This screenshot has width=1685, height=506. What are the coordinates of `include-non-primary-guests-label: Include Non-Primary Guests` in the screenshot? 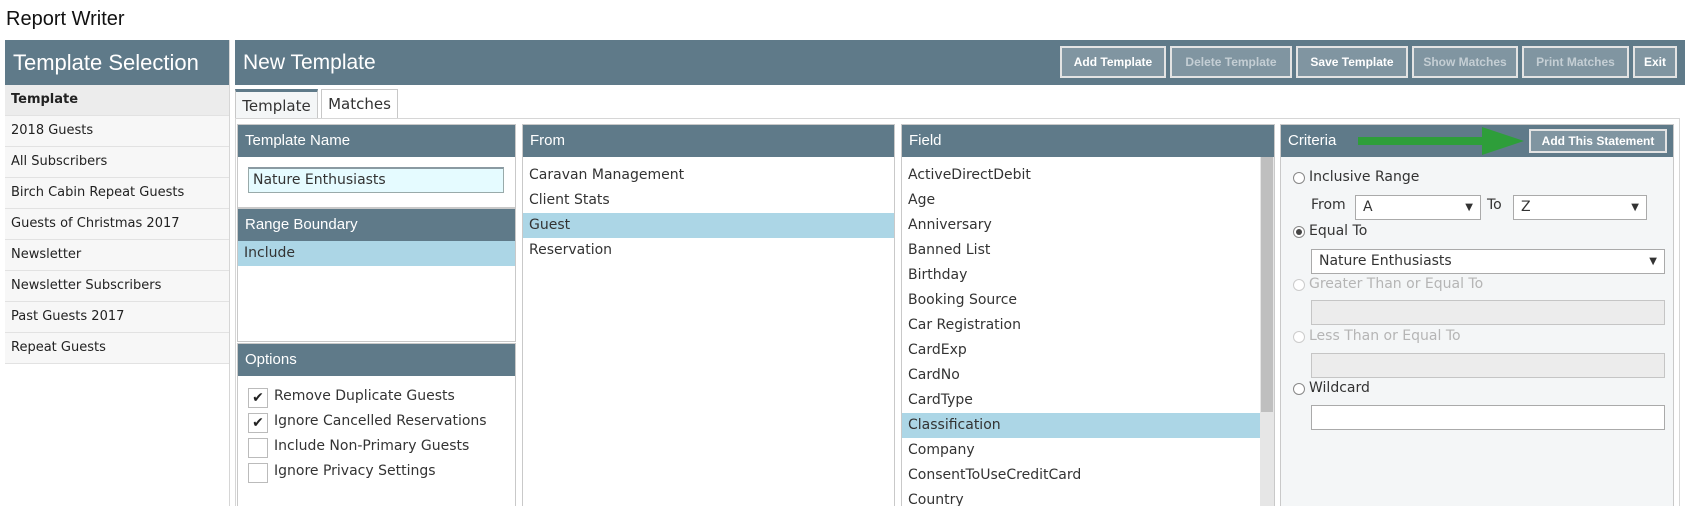 It's located at (372, 446).